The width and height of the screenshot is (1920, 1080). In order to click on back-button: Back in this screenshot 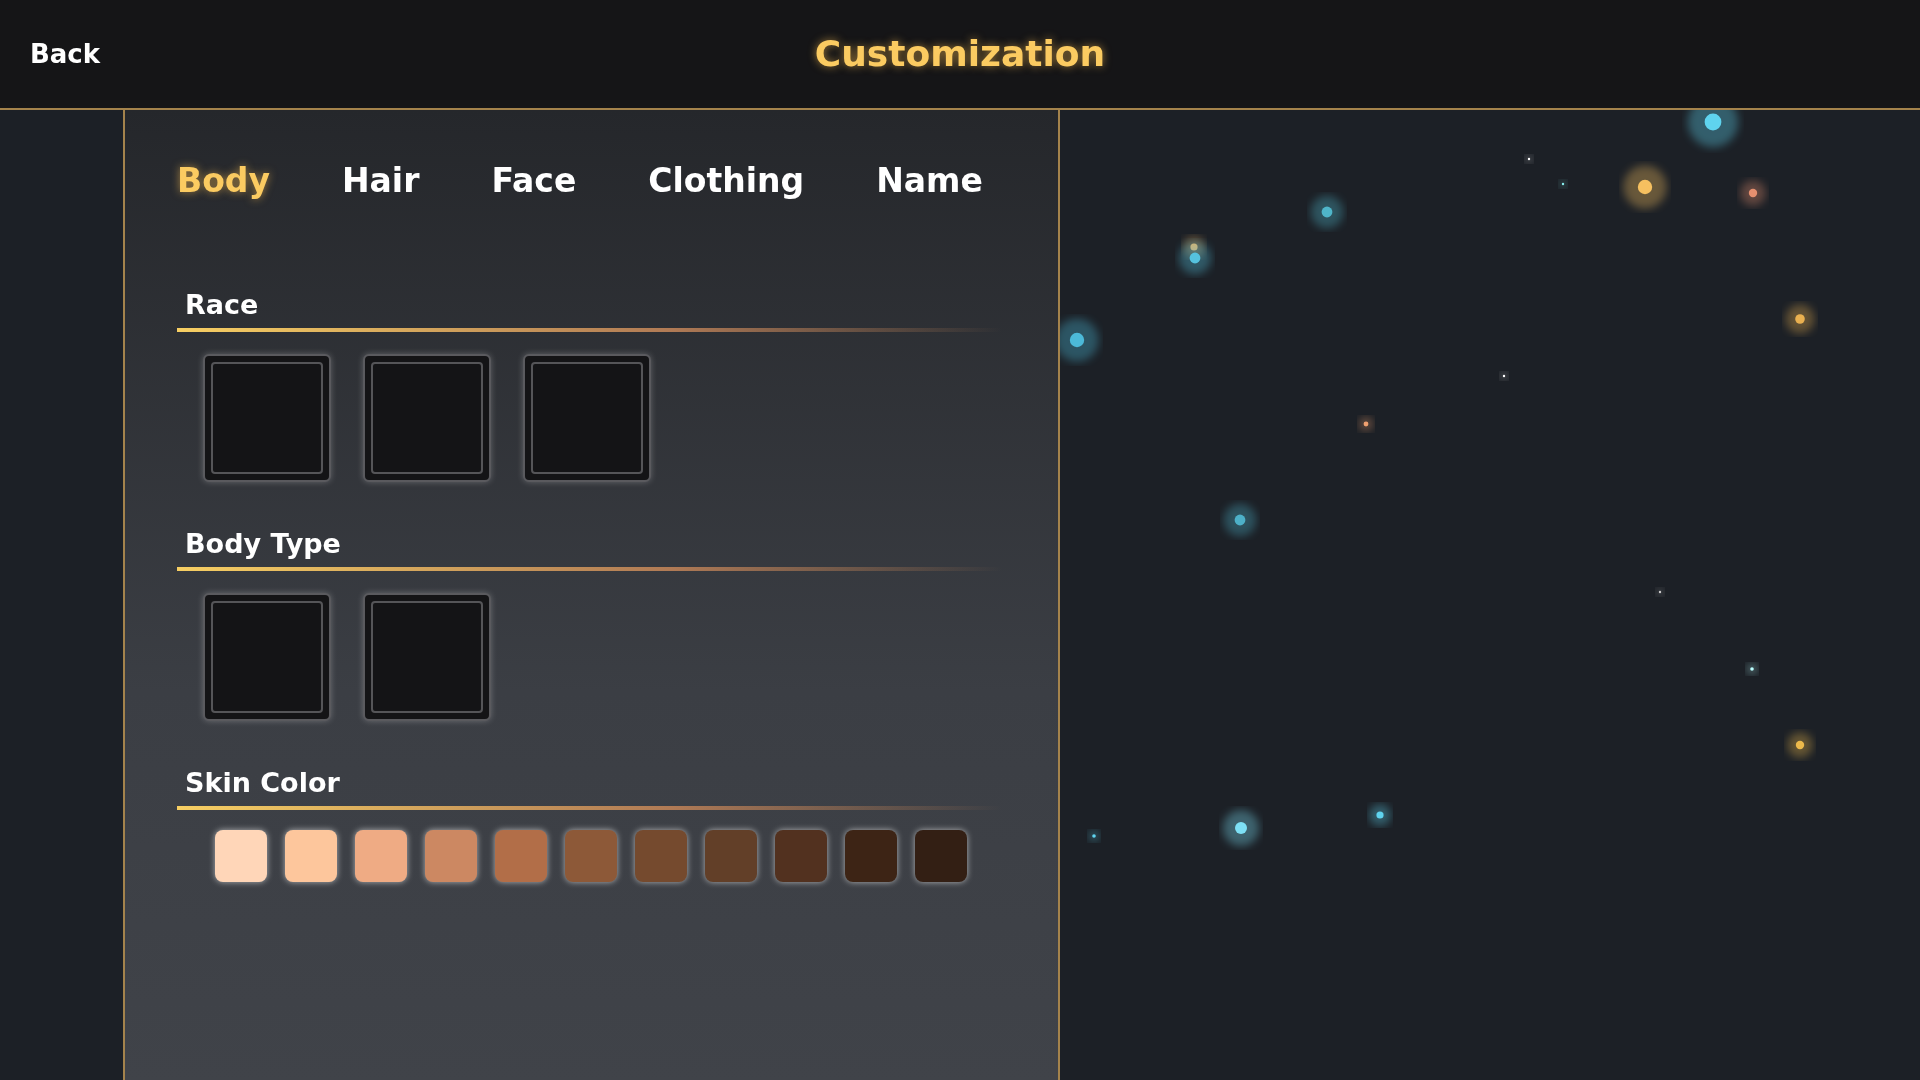, I will do `click(65, 54)`.